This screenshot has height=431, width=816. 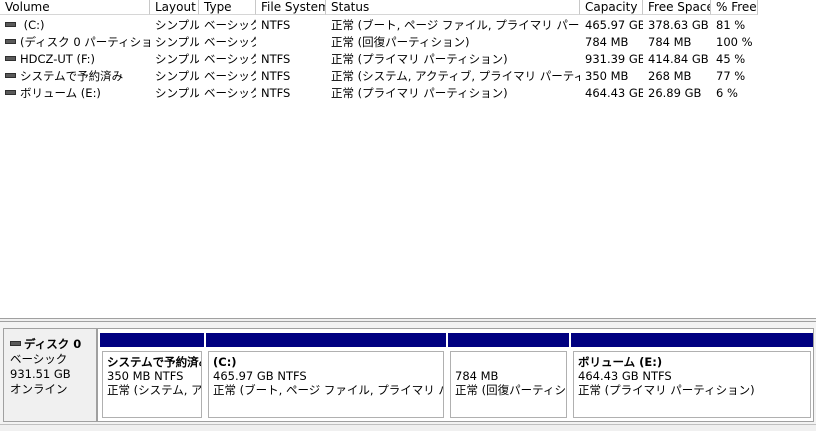 What do you see at coordinates (291, 7) in the screenshot?
I see `column-header-file-system: File System` at bounding box center [291, 7].